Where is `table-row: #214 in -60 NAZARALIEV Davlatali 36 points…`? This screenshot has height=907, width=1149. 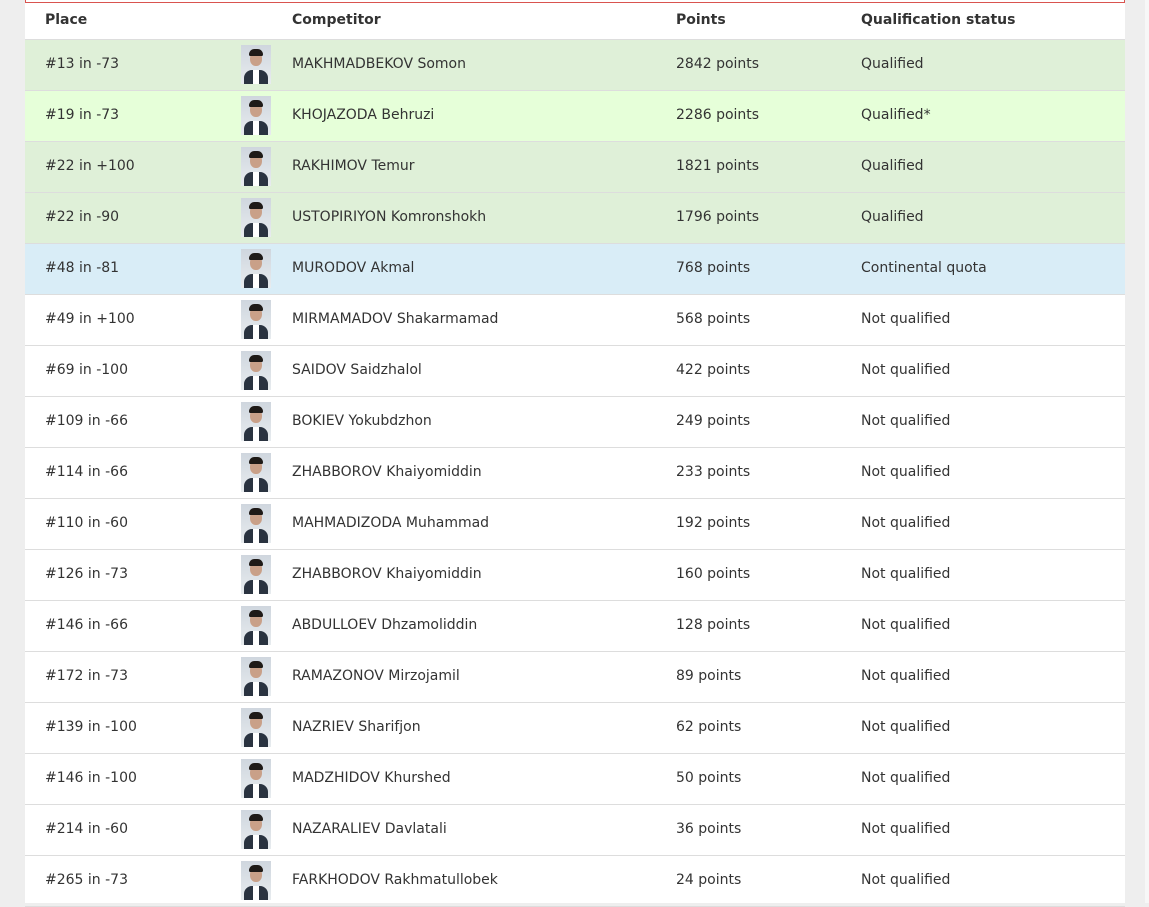 table-row: #214 in -60 NAZARALIEV Davlatali 36 points… is located at coordinates (575, 830).